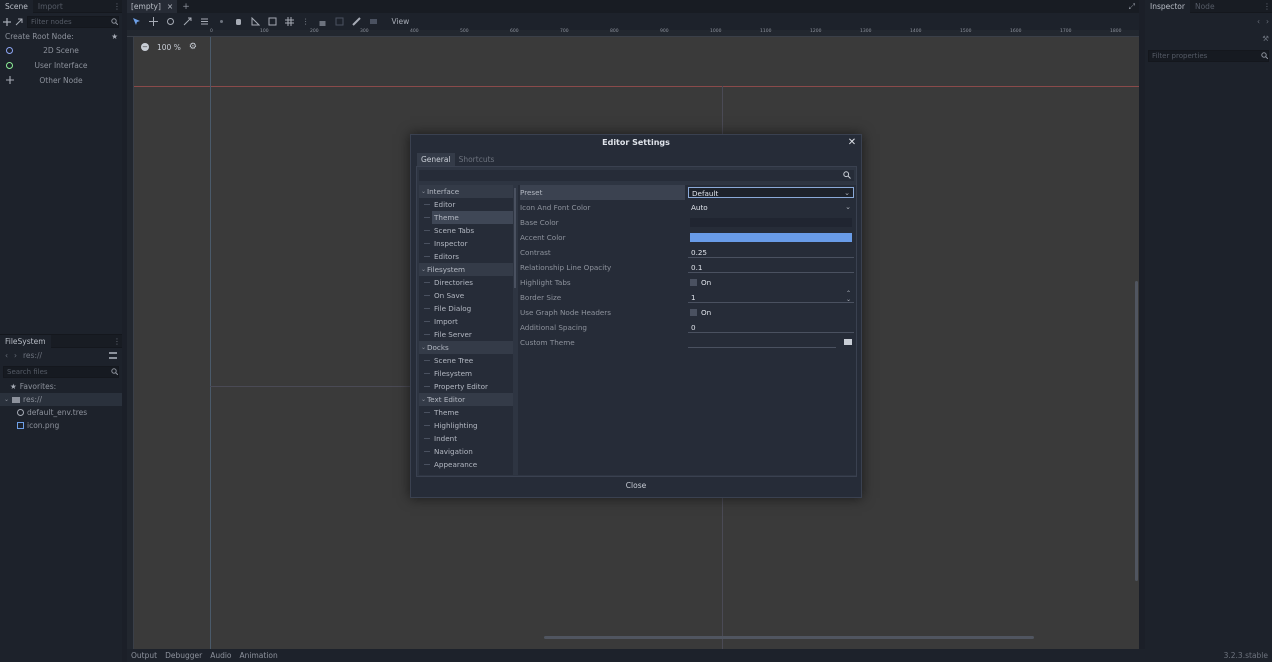 This screenshot has width=1272, height=662. I want to click on tab-output: Output, so click(144, 655).